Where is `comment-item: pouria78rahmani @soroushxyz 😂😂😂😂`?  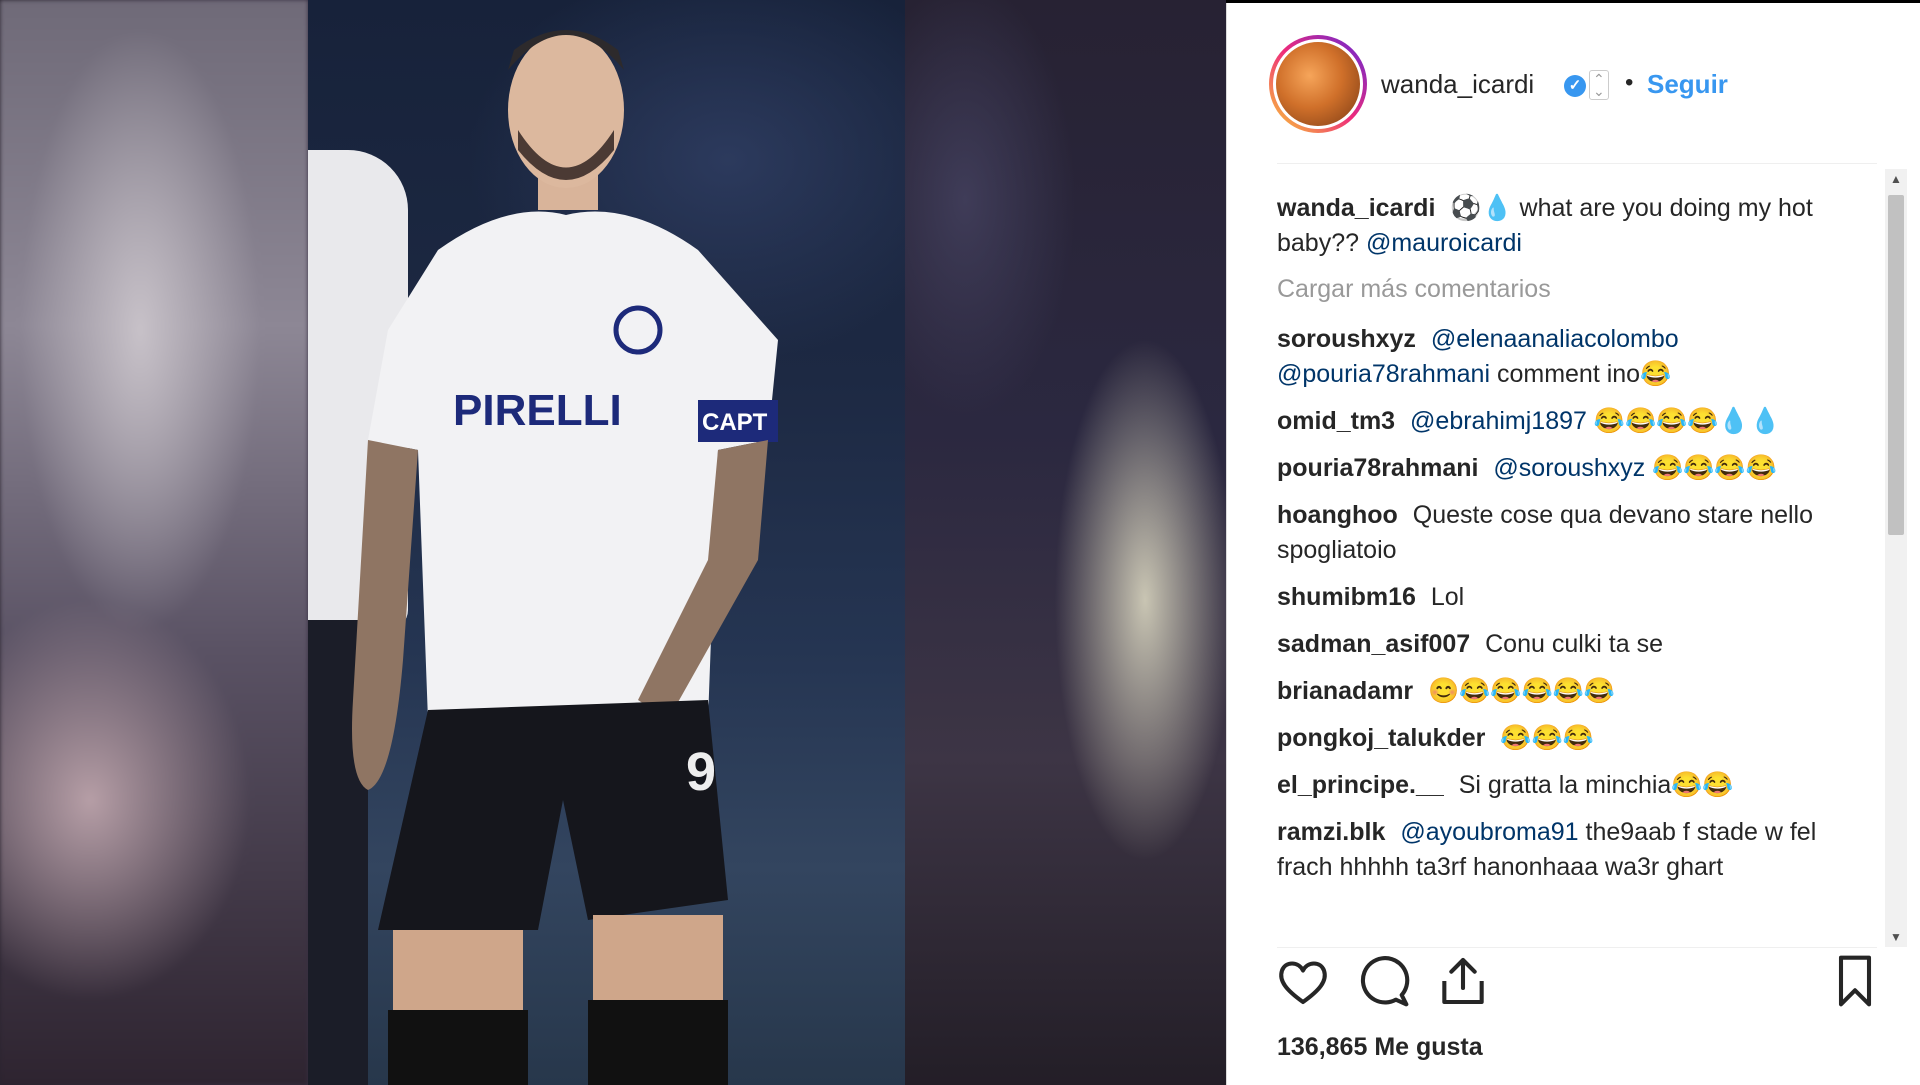 comment-item: pouria78rahmani @soroushxyz 😂😂😂😂 is located at coordinates (1572, 468).